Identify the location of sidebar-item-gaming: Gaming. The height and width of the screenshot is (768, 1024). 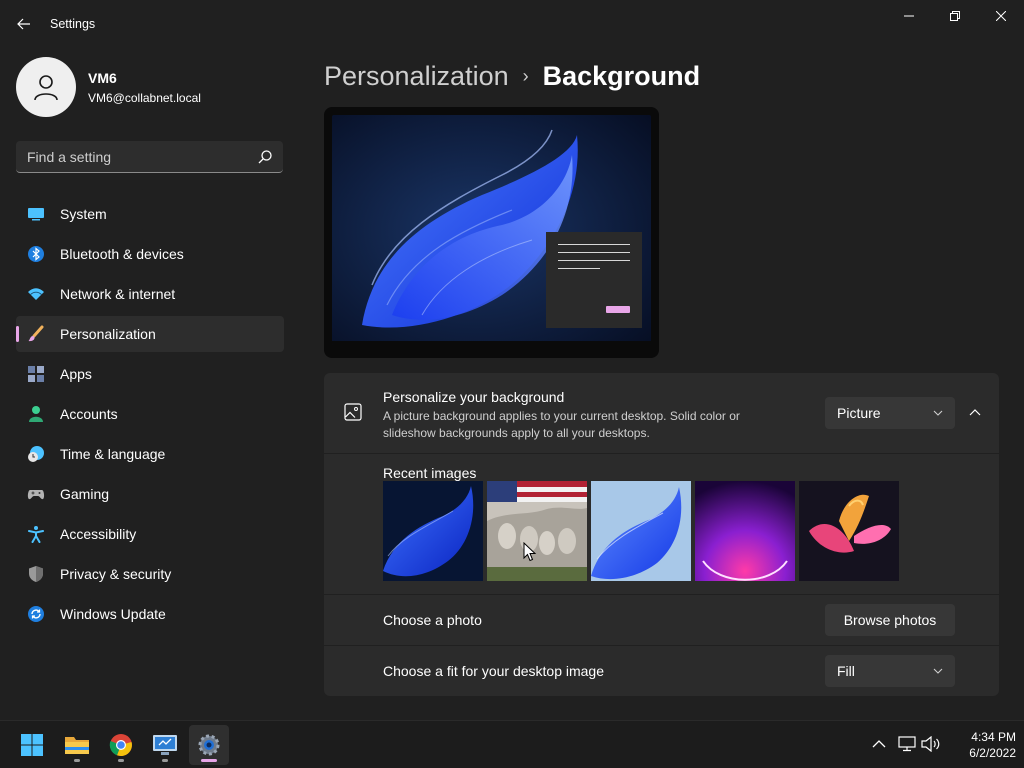
(150, 494).